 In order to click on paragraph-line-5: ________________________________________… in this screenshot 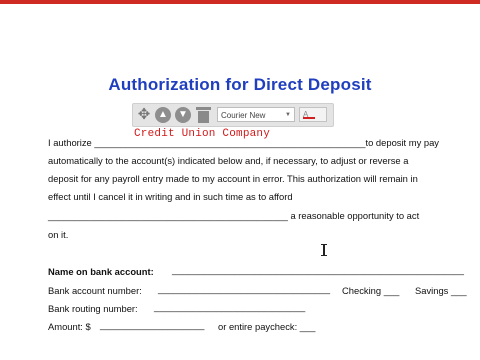, I will do `click(234, 215)`.